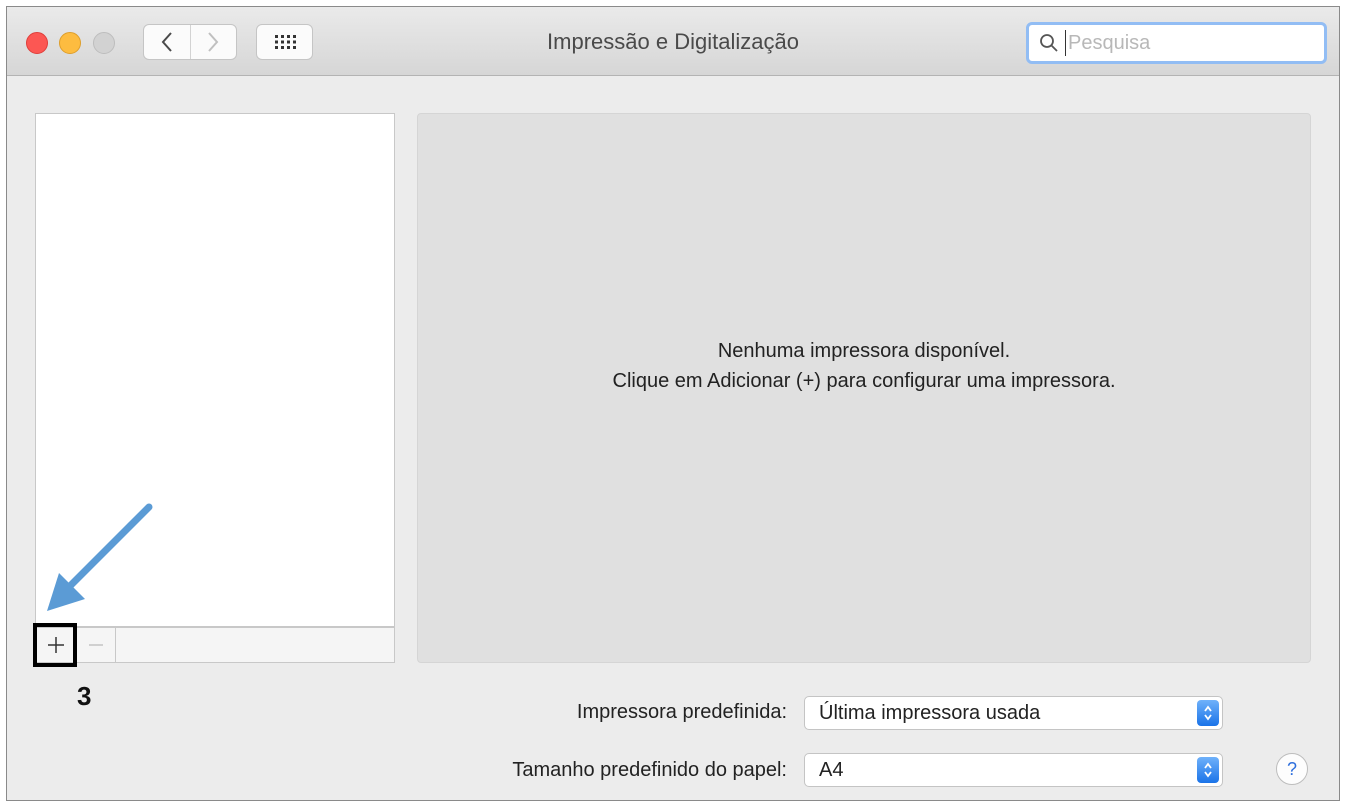 The image size is (1346, 807). I want to click on default-printer-value: Última impressora usada, so click(930, 712).